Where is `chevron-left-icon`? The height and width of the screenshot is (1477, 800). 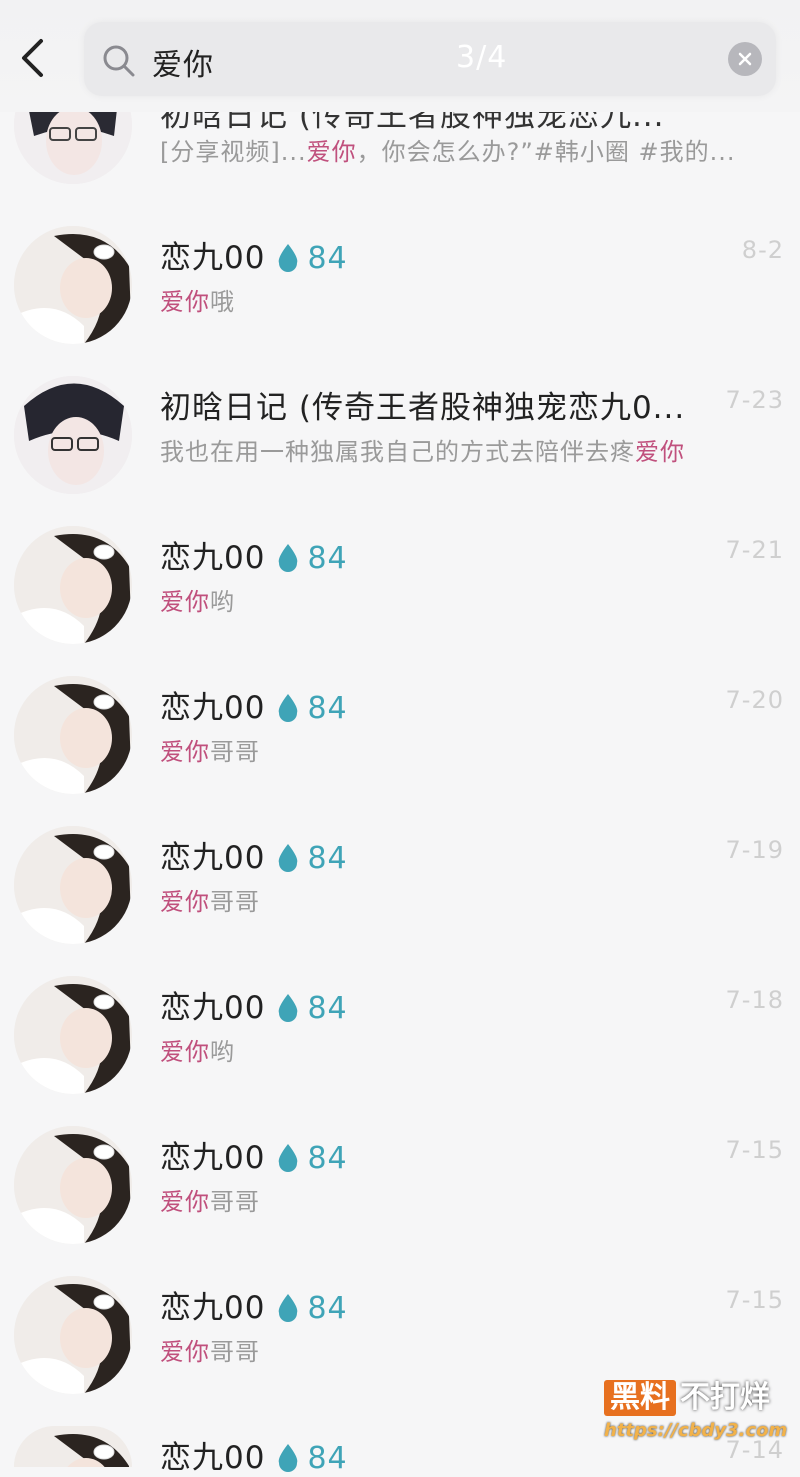 chevron-left-icon is located at coordinates (32, 58).